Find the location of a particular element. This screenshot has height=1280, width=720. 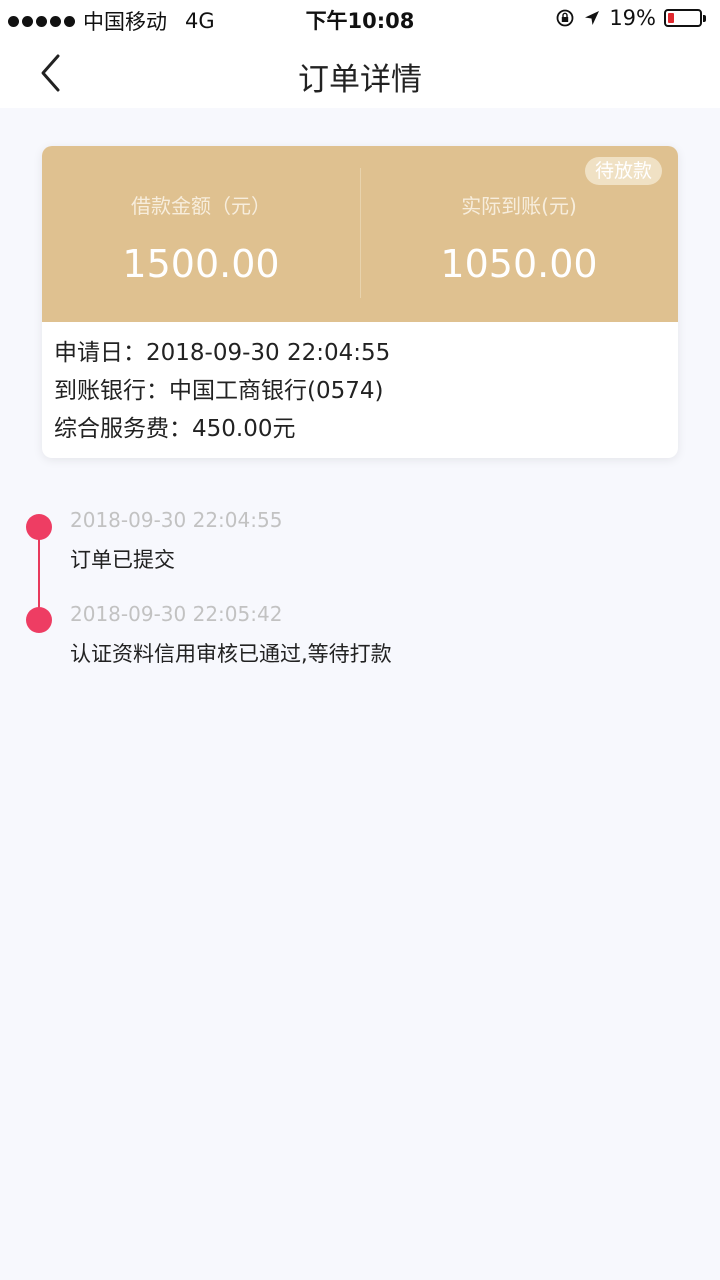

nav-bar: 订单详情 is located at coordinates (360, 73).